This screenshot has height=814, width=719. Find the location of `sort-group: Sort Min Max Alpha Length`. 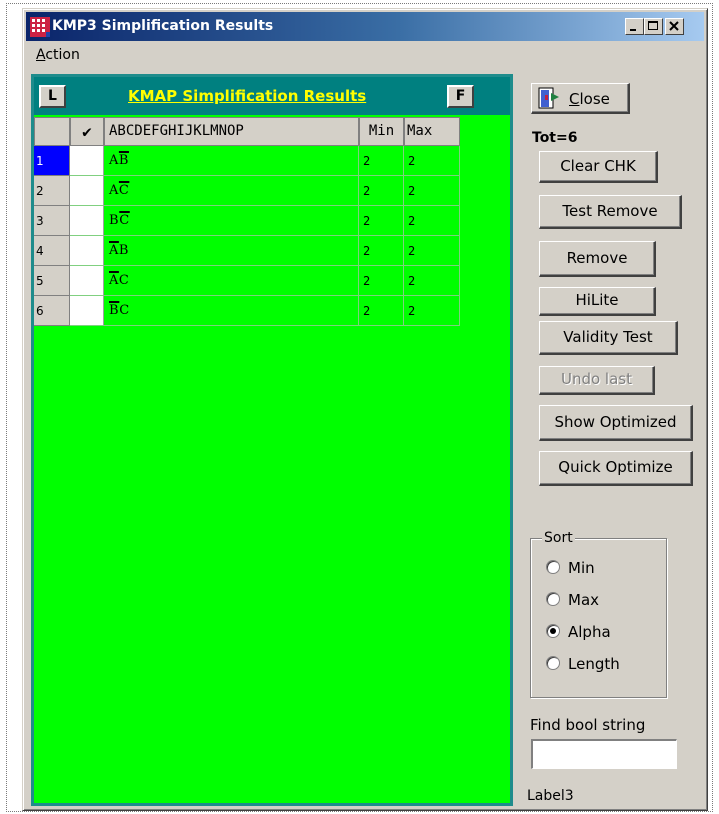

sort-group: Sort Min Max Alpha Length is located at coordinates (598, 614).